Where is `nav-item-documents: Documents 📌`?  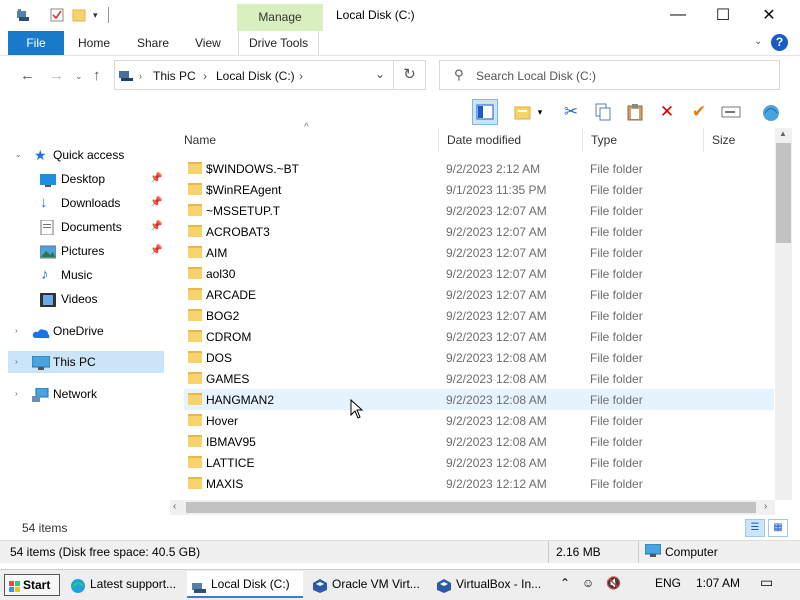 nav-item-documents: Documents 📌 is located at coordinates (82, 227).